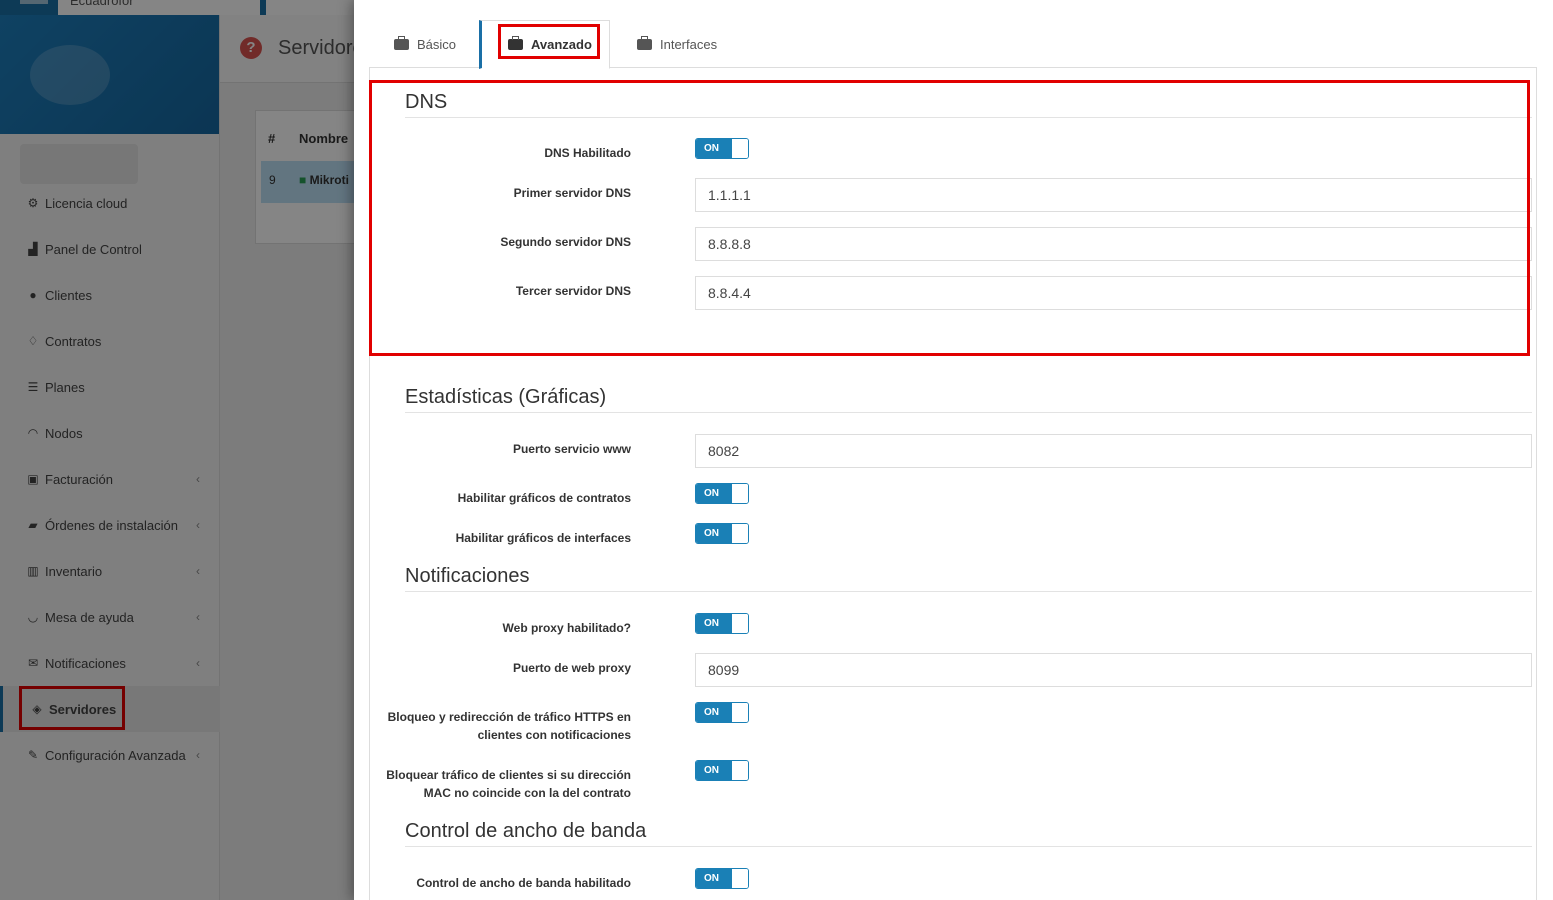  I want to click on web-proxy-enabled-label: Web proxy habilitado?, so click(566, 628).